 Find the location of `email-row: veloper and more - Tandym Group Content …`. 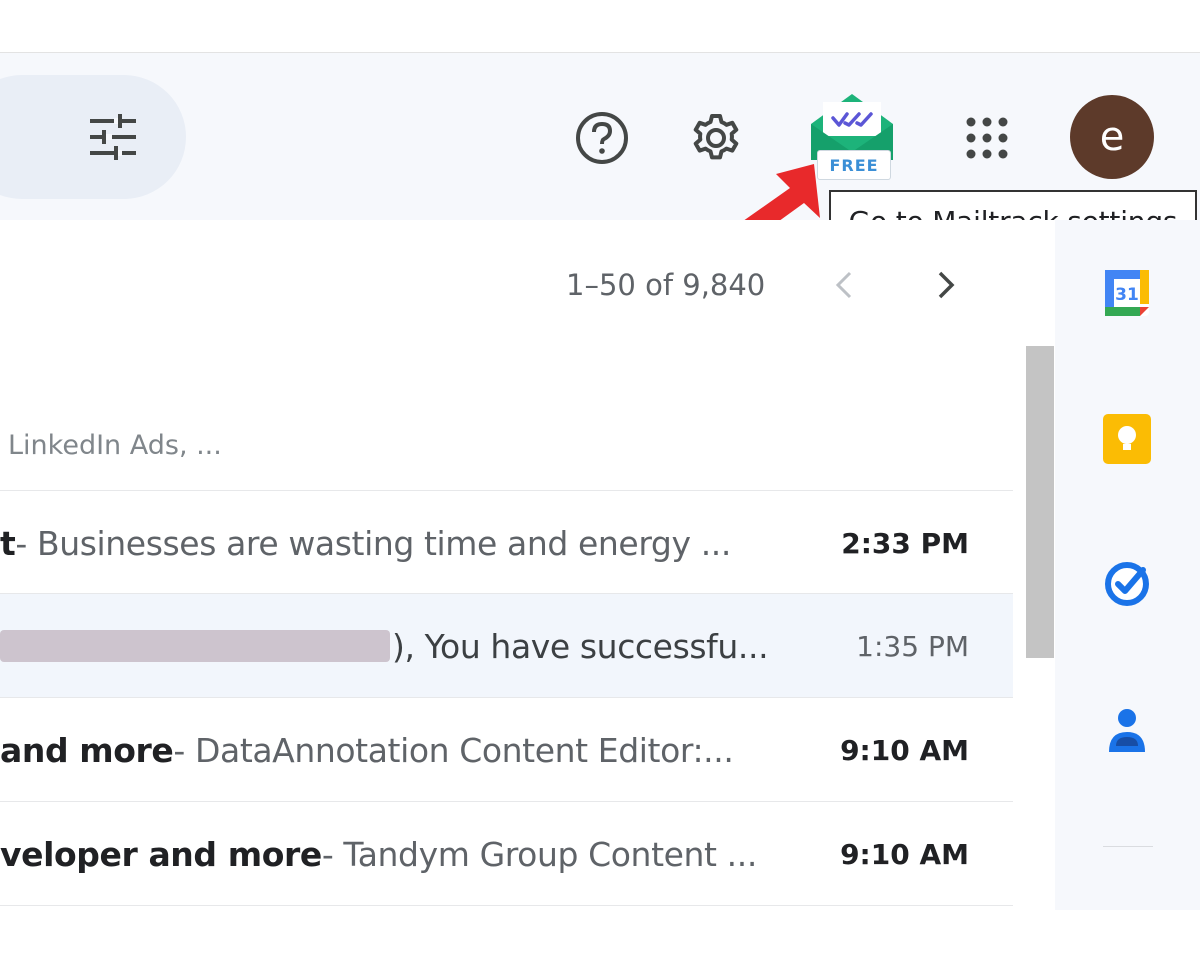

email-row: veloper and more - Tandym Group Content … is located at coordinates (506, 854).